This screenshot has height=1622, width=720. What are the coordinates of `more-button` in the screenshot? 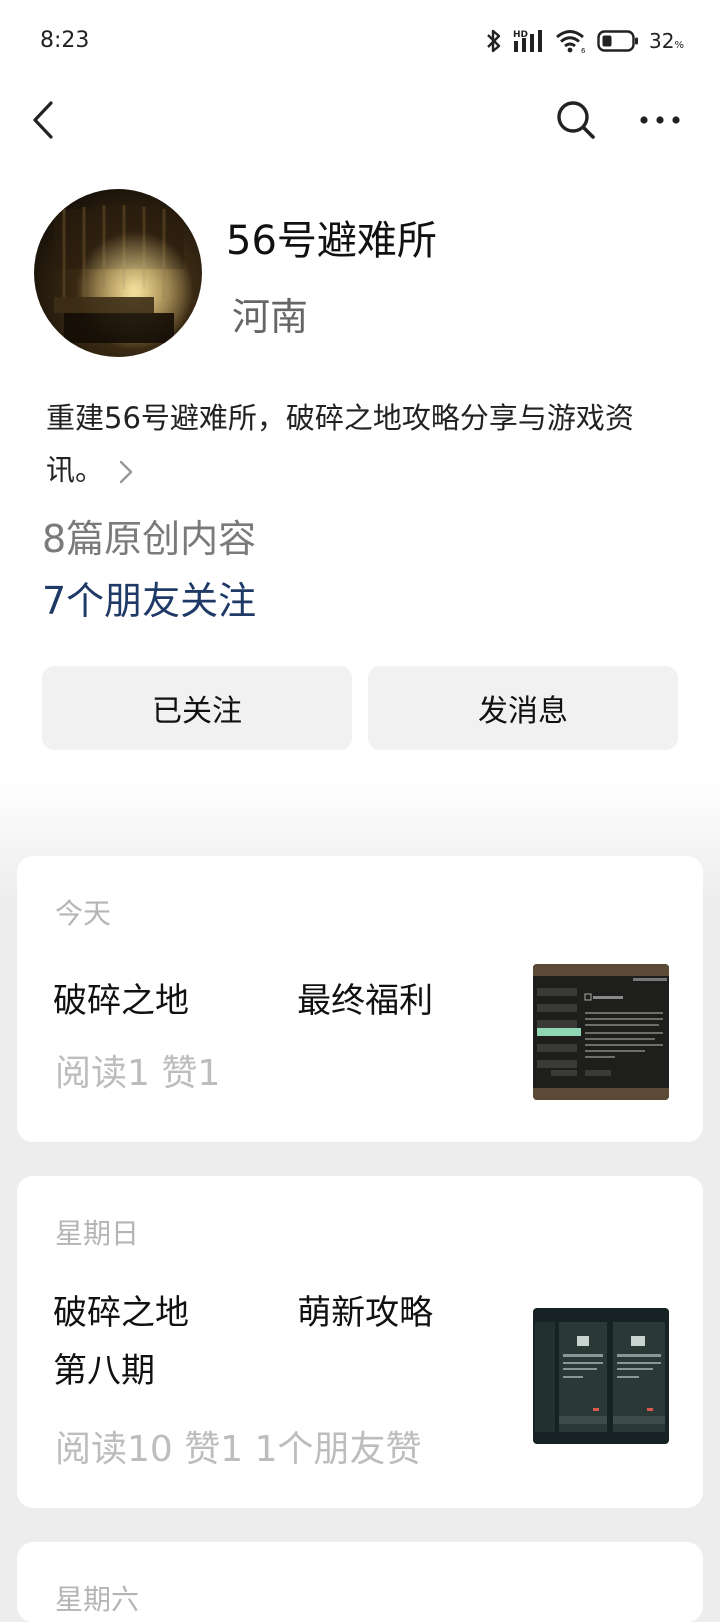 It's located at (660, 120).